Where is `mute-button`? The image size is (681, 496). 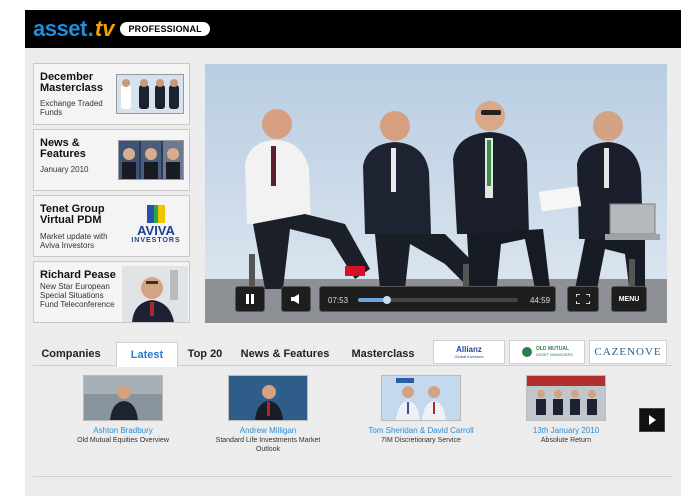
mute-button is located at coordinates (296, 299).